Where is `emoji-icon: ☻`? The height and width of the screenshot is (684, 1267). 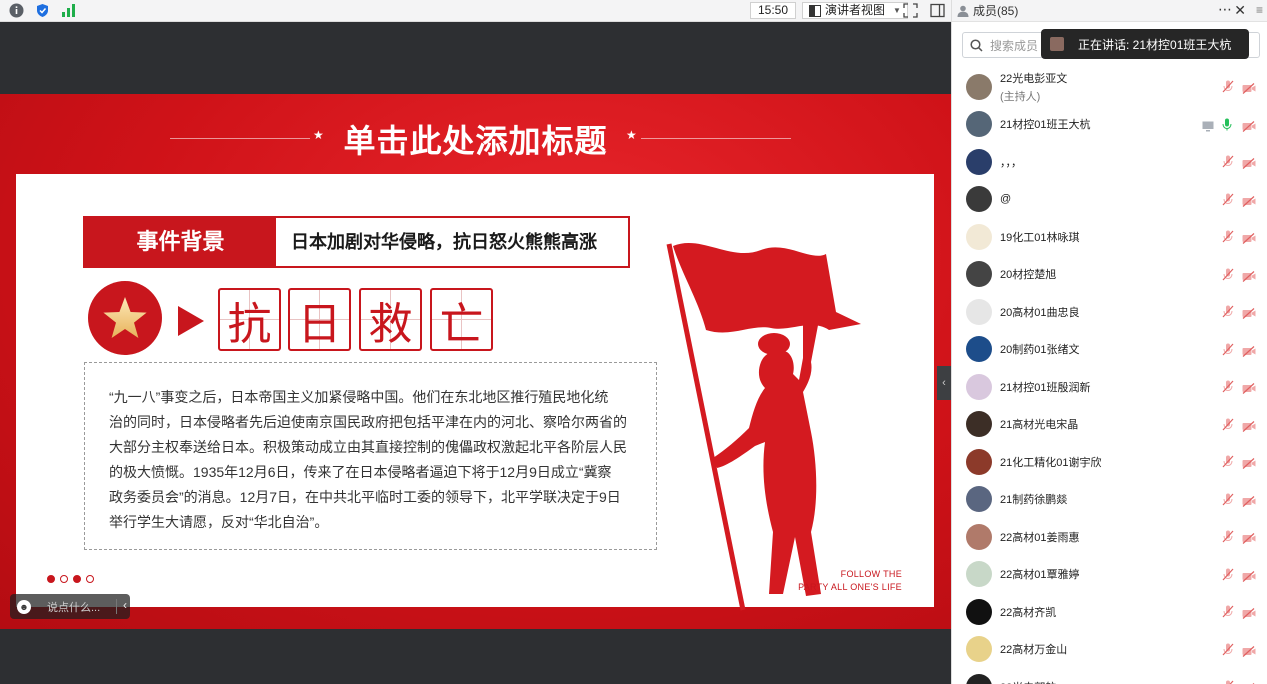 emoji-icon: ☻ is located at coordinates (24, 606).